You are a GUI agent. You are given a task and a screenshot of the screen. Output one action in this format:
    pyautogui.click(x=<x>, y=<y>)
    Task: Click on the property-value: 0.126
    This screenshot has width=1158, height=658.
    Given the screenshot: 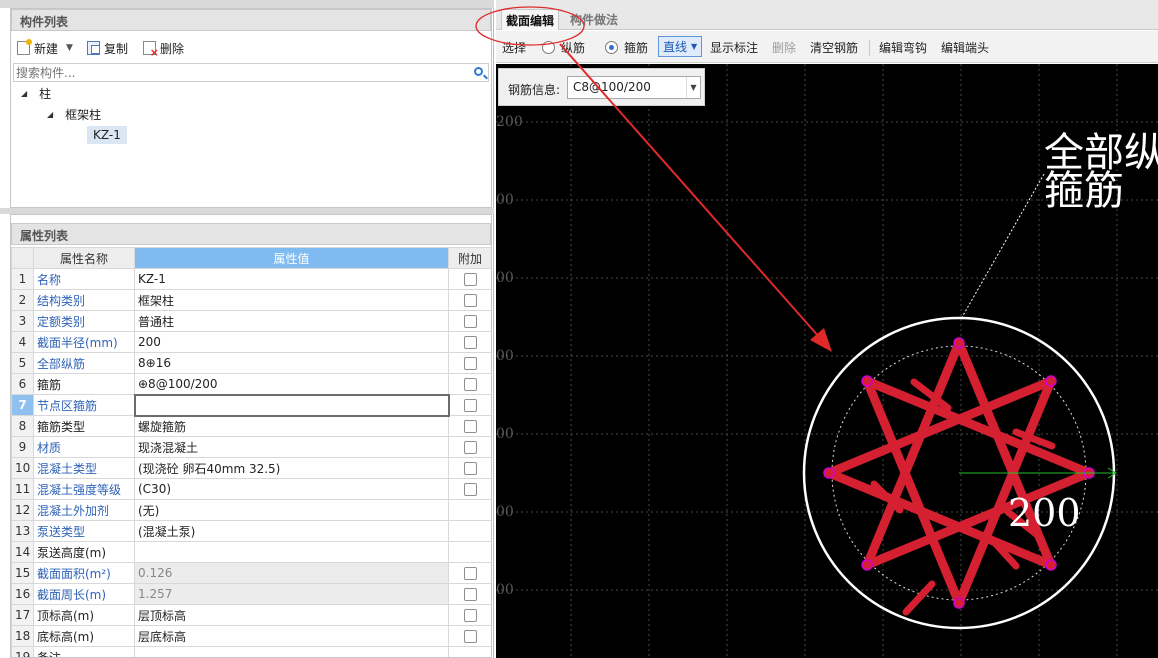 What is the action you would take?
    pyautogui.click(x=291, y=573)
    